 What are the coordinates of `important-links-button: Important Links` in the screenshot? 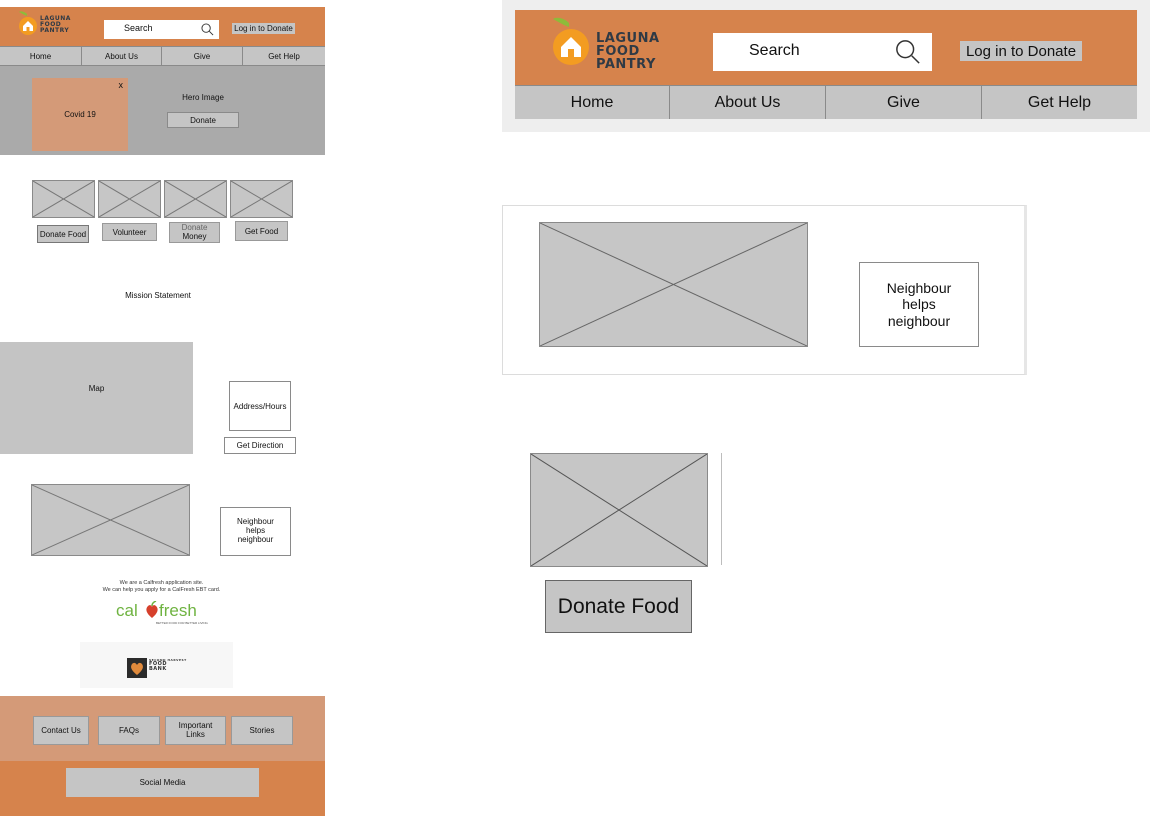 It's located at (195, 730).